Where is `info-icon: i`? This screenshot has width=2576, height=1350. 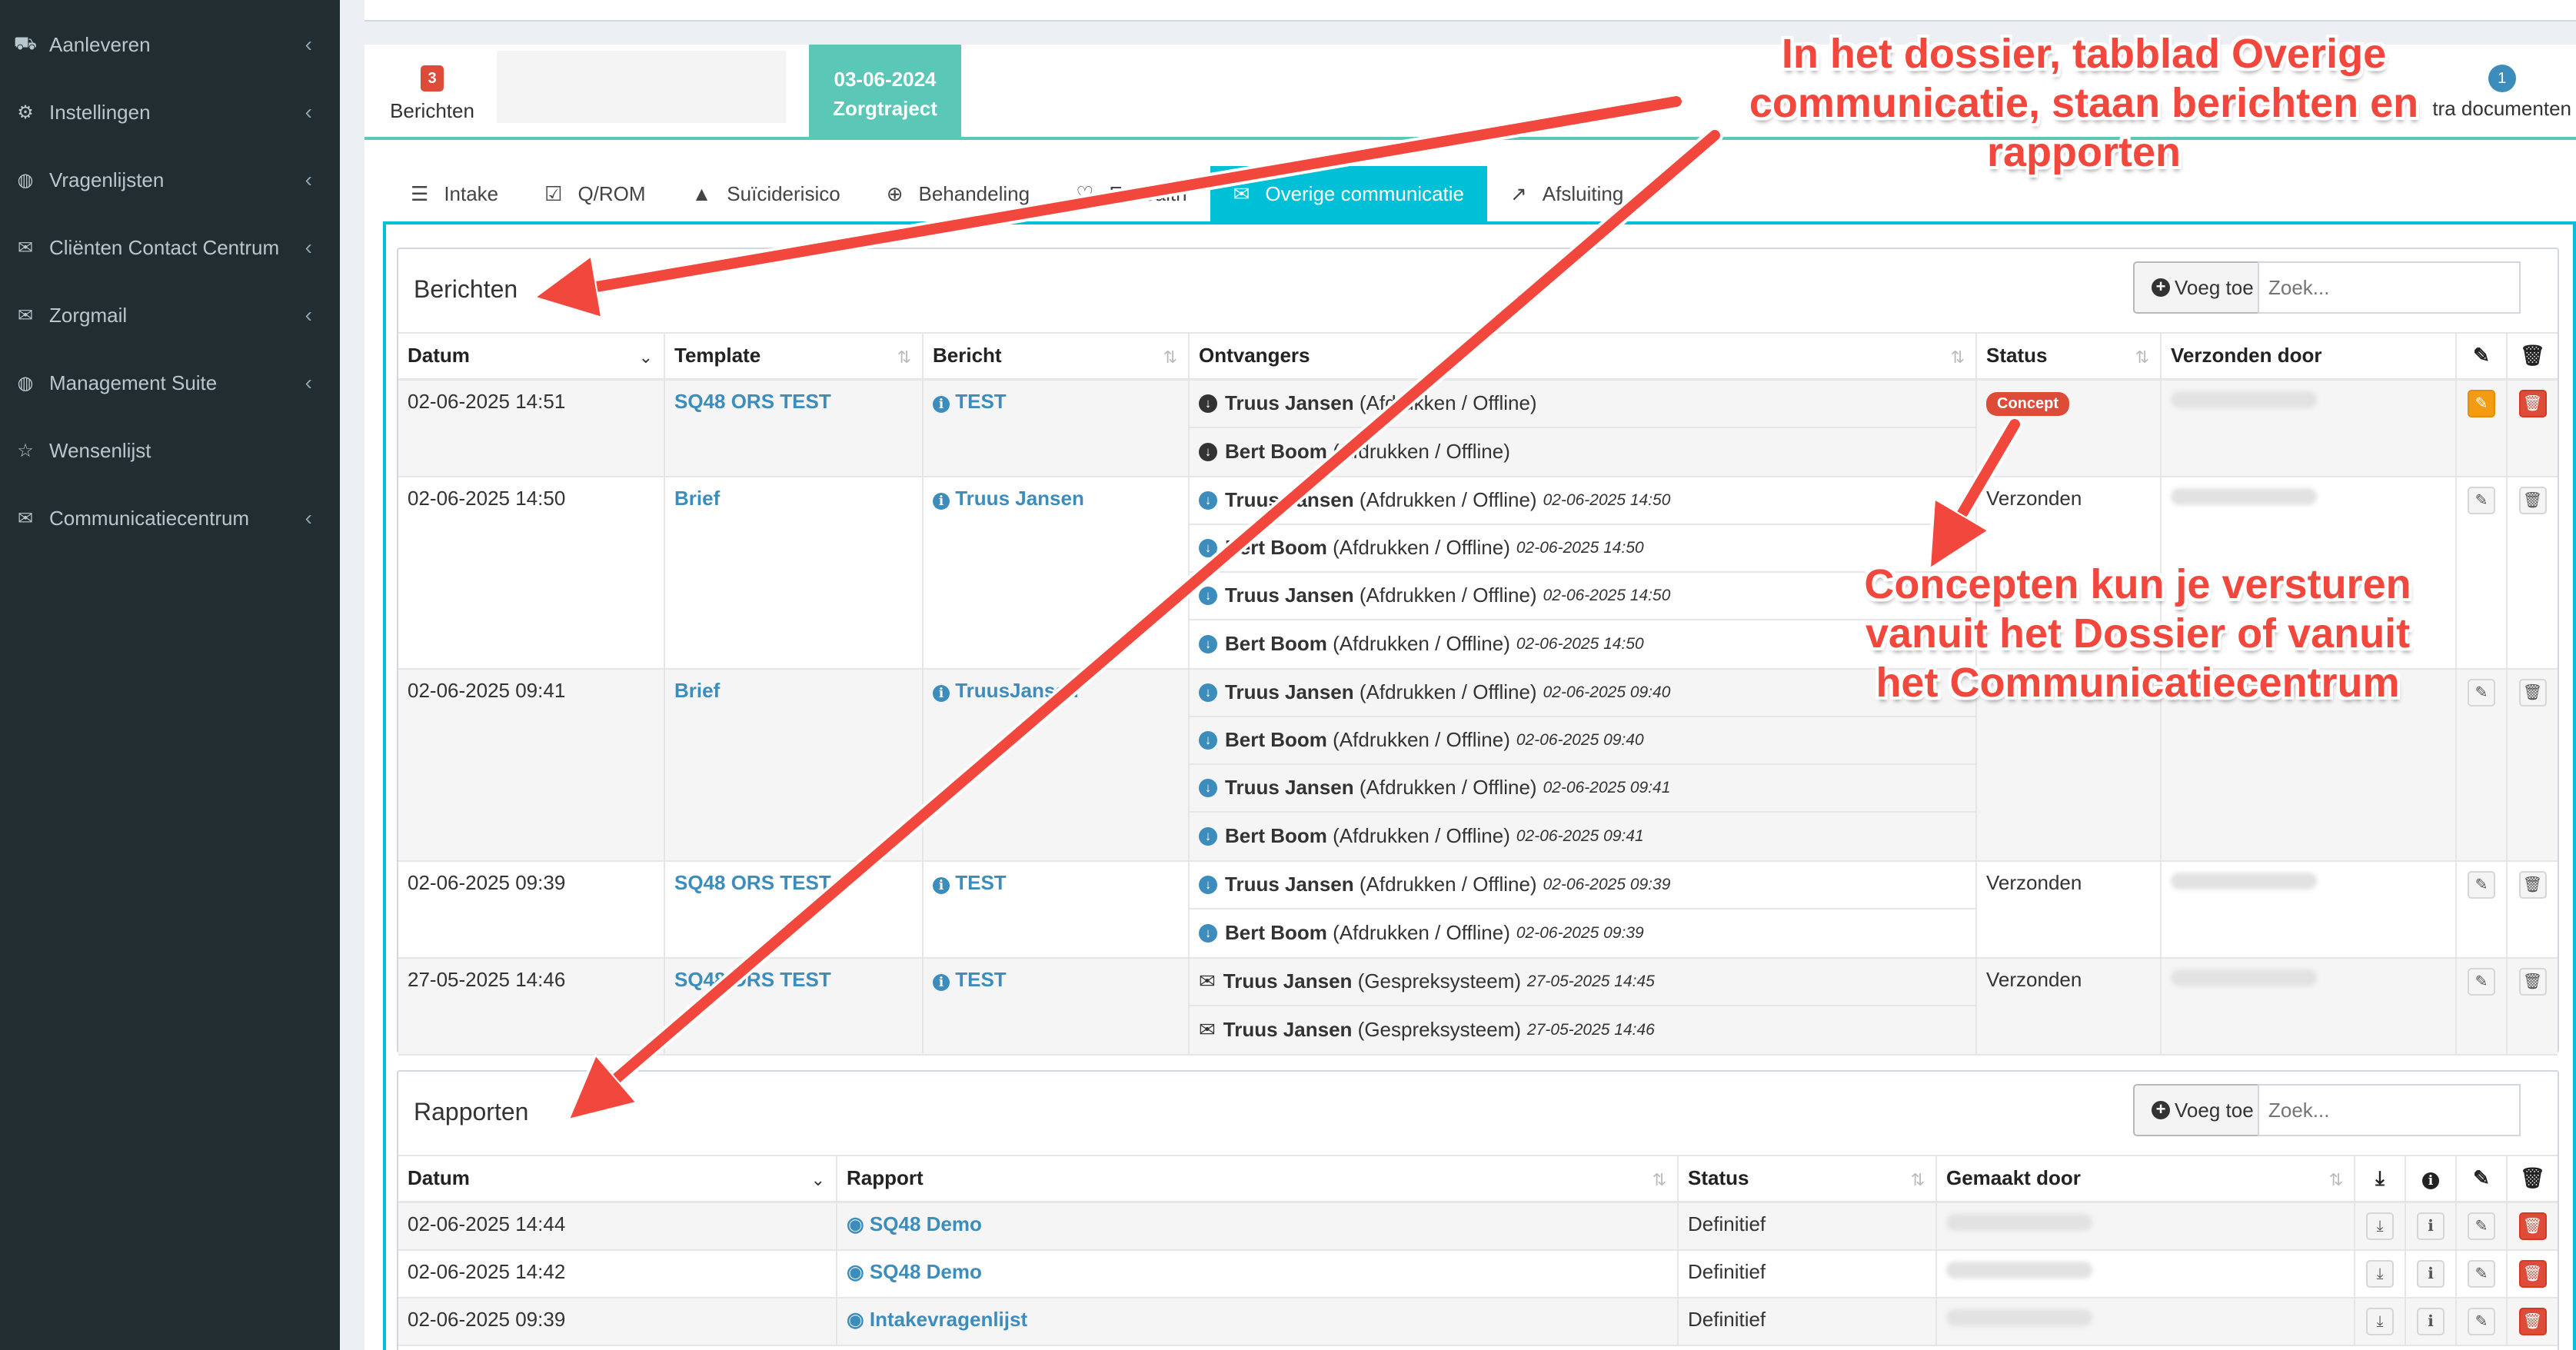
info-icon: i is located at coordinates (941, 404).